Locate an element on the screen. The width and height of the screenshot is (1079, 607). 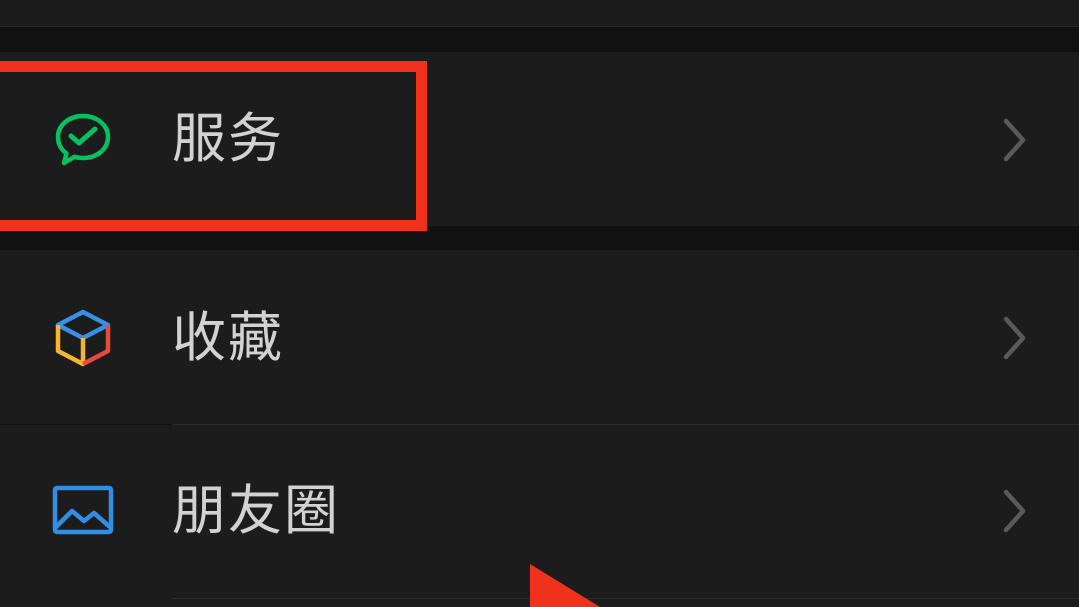
row-divider is located at coordinates (625, 598).